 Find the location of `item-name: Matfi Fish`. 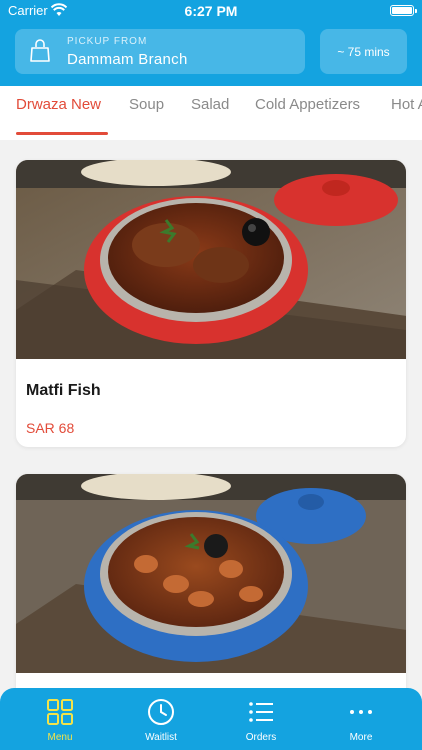

item-name: Matfi Fish is located at coordinates (63, 390).